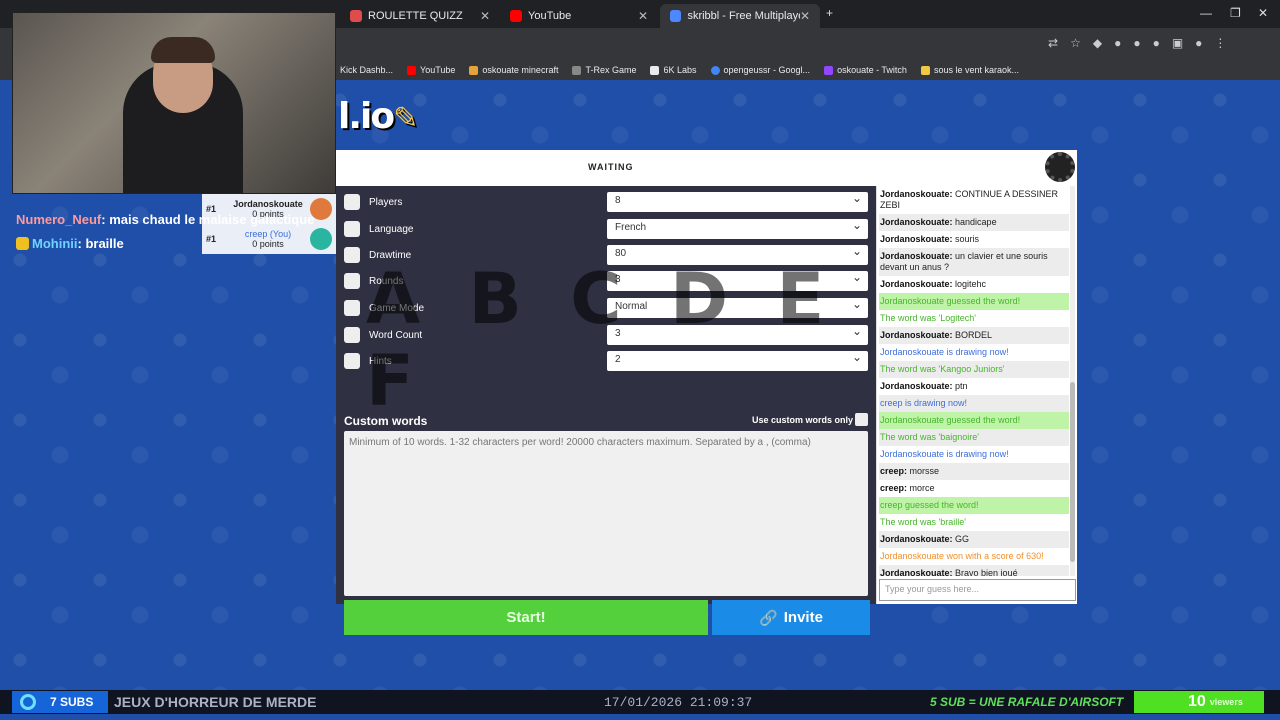  What do you see at coordinates (386, 202) in the screenshot?
I see `setting-label: Players` at bounding box center [386, 202].